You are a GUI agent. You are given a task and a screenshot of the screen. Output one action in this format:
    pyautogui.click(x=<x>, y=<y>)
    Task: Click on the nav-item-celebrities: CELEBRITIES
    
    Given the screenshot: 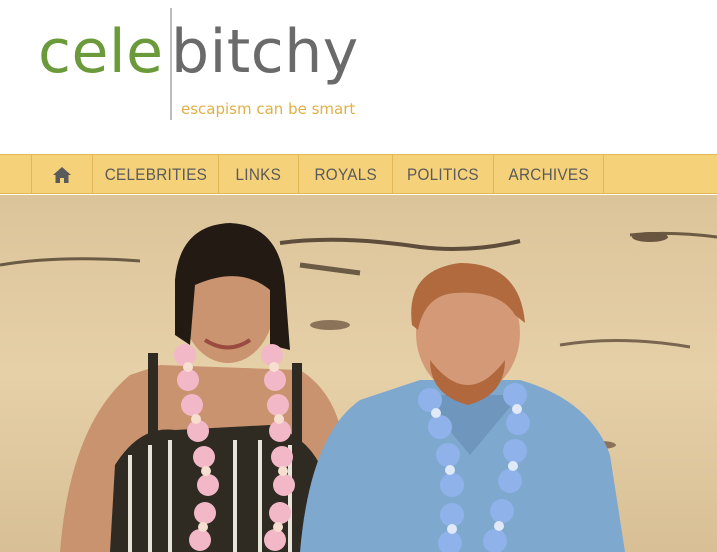 What is the action you would take?
    pyautogui.click(x=156, y=174)
    